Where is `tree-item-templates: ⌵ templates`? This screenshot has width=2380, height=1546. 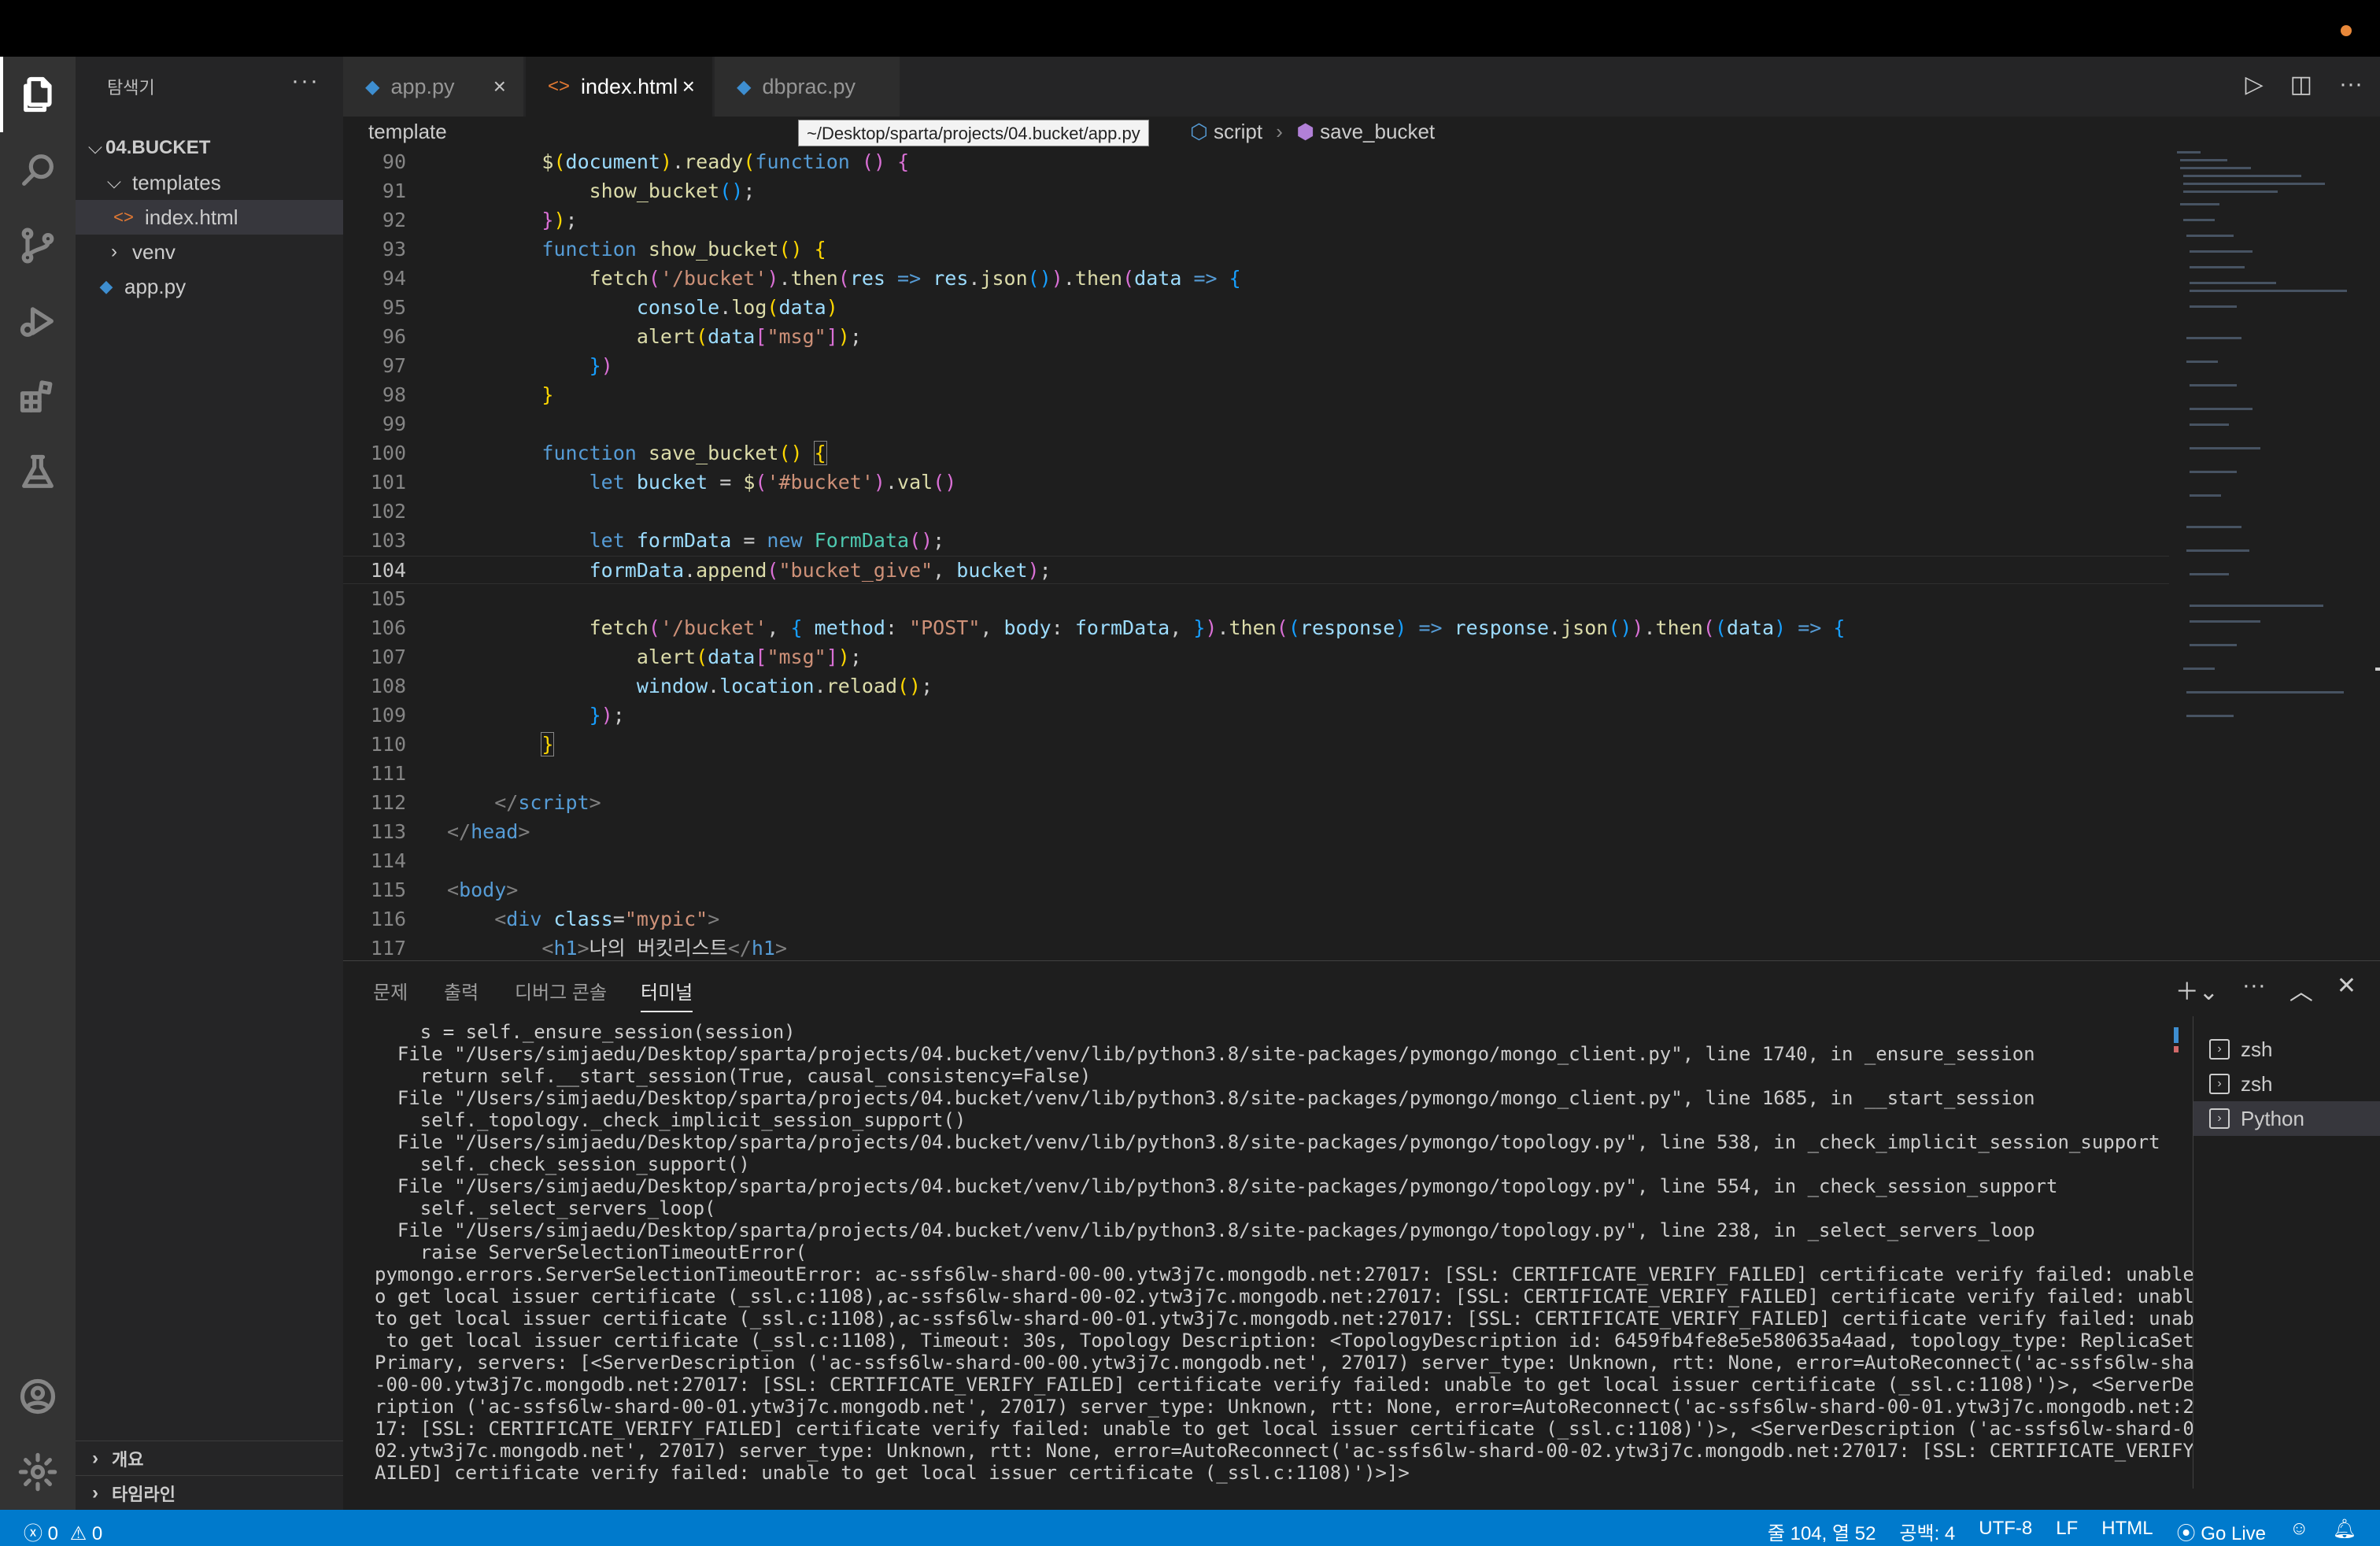
tree-item-templates: ⌵ templates is located at coordinates (209, 182).